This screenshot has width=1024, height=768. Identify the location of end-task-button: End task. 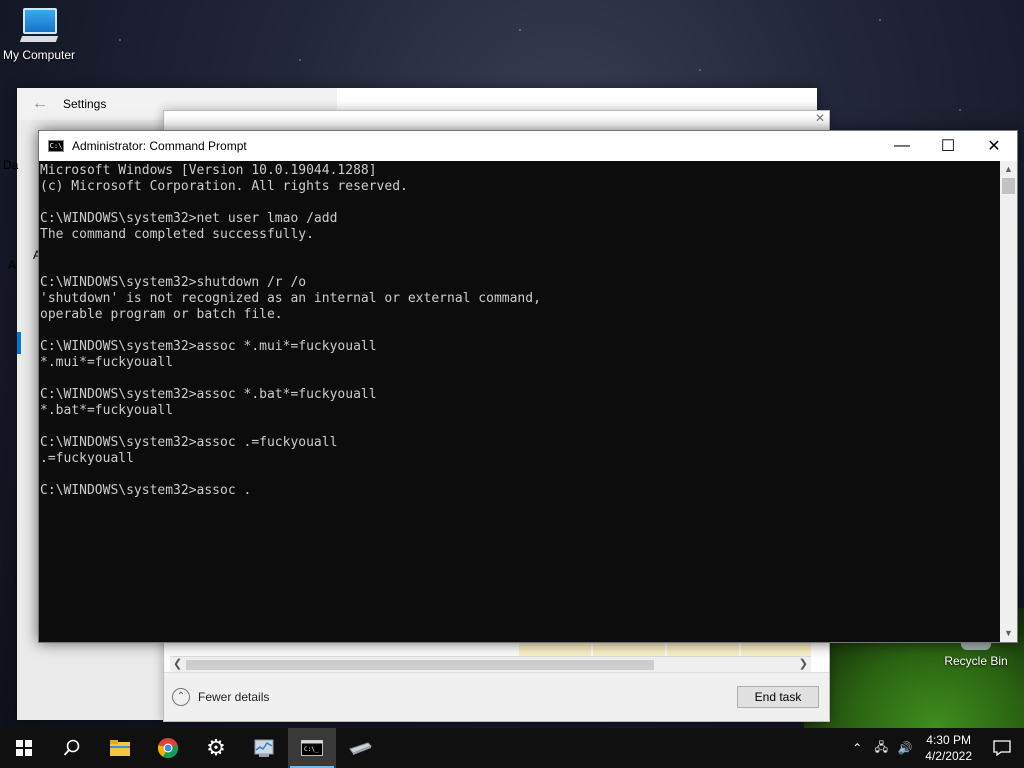
(778, 697).